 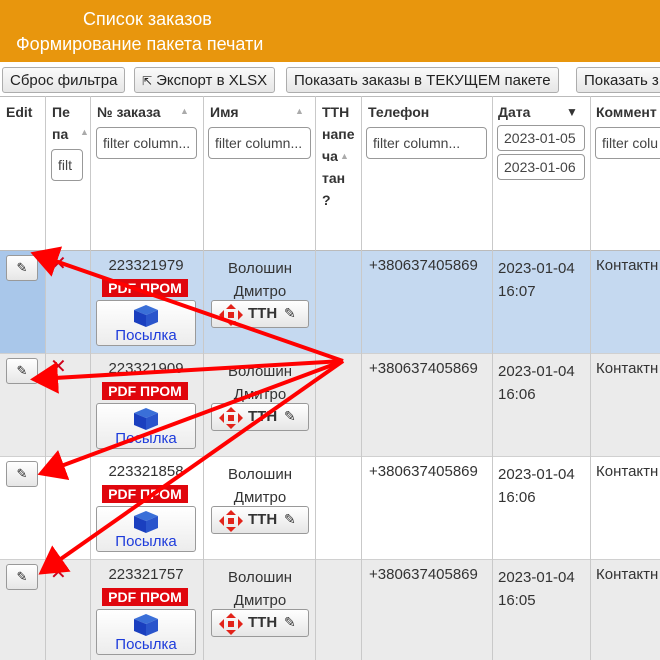 I want to click on order-number: 223321909, so click(x=146, y=368).